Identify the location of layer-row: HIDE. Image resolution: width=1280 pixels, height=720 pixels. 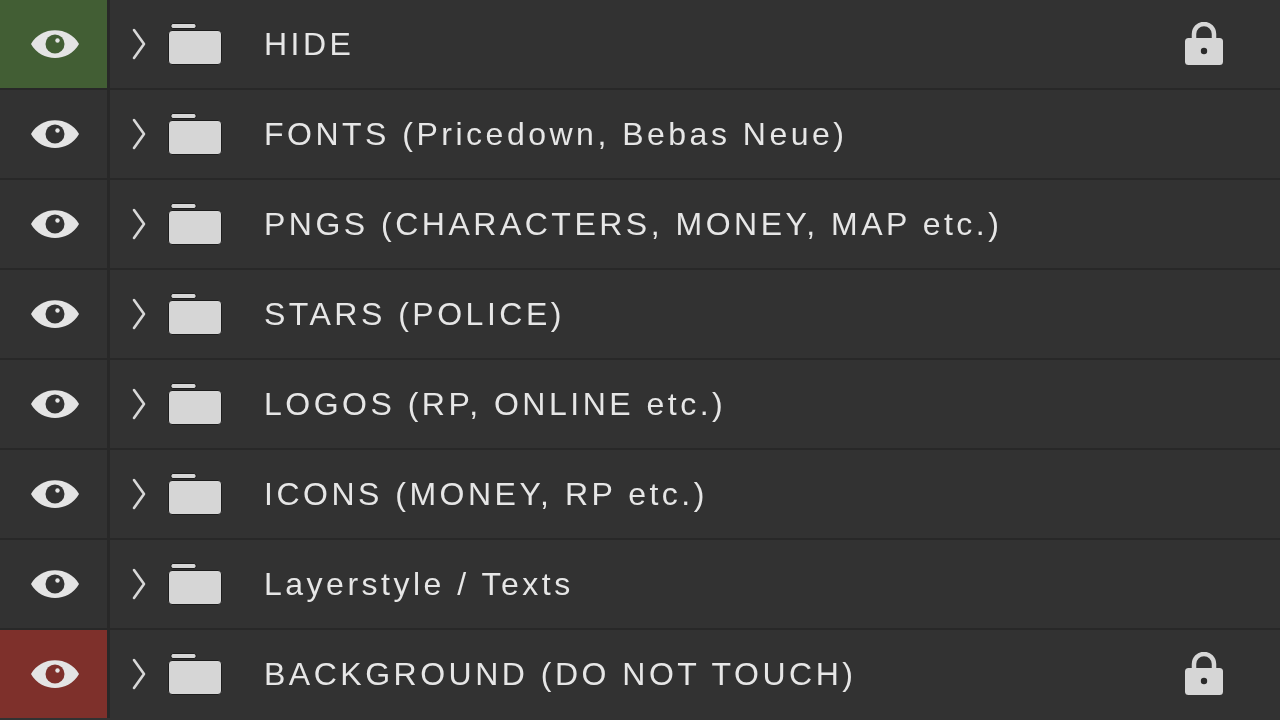
(640, 44).